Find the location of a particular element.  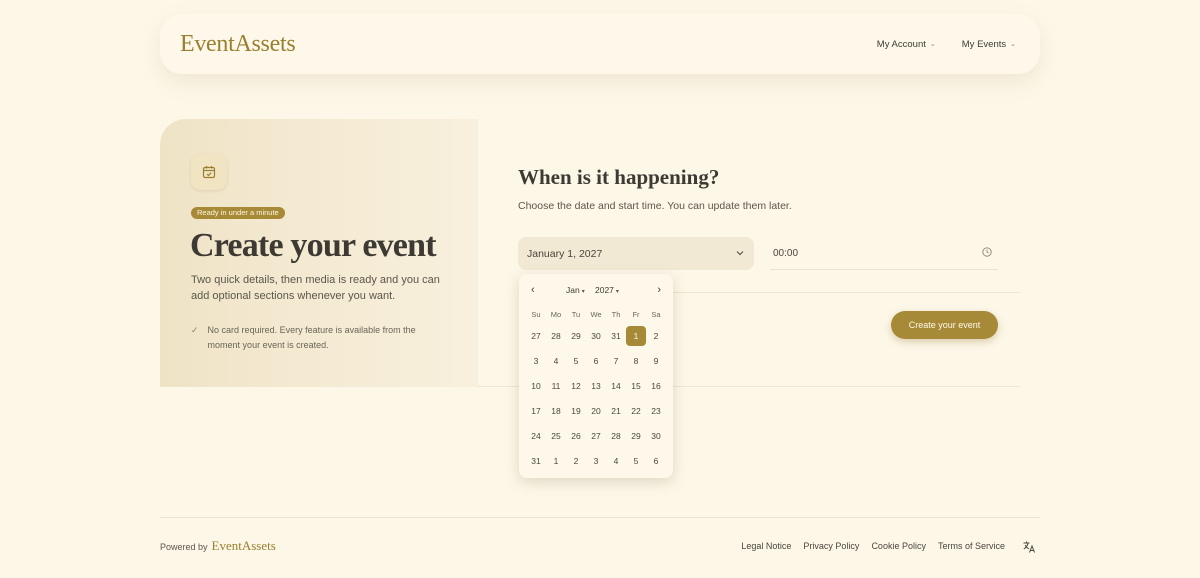

calendar-week: 24 25 26 27 28 29 30 is located at coordinates (596, 438).